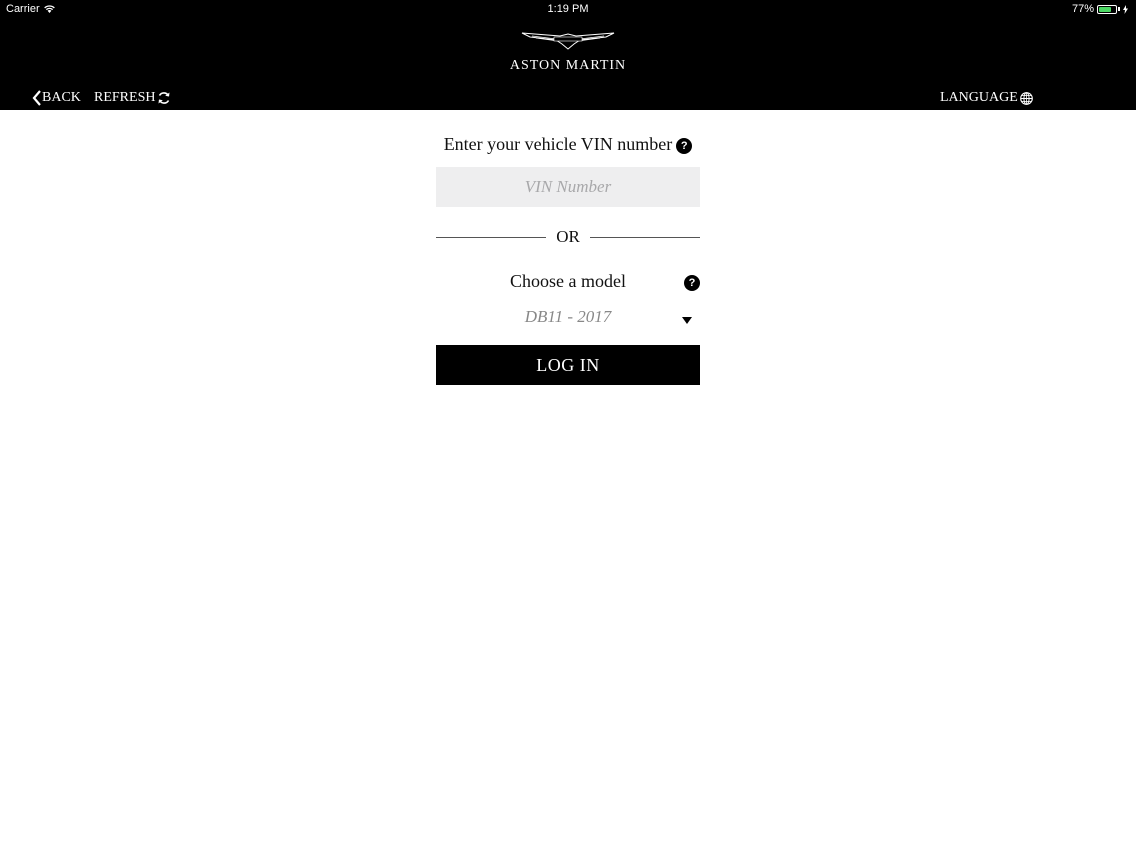  I want to click on back-button: BACK, so click(56, 98).